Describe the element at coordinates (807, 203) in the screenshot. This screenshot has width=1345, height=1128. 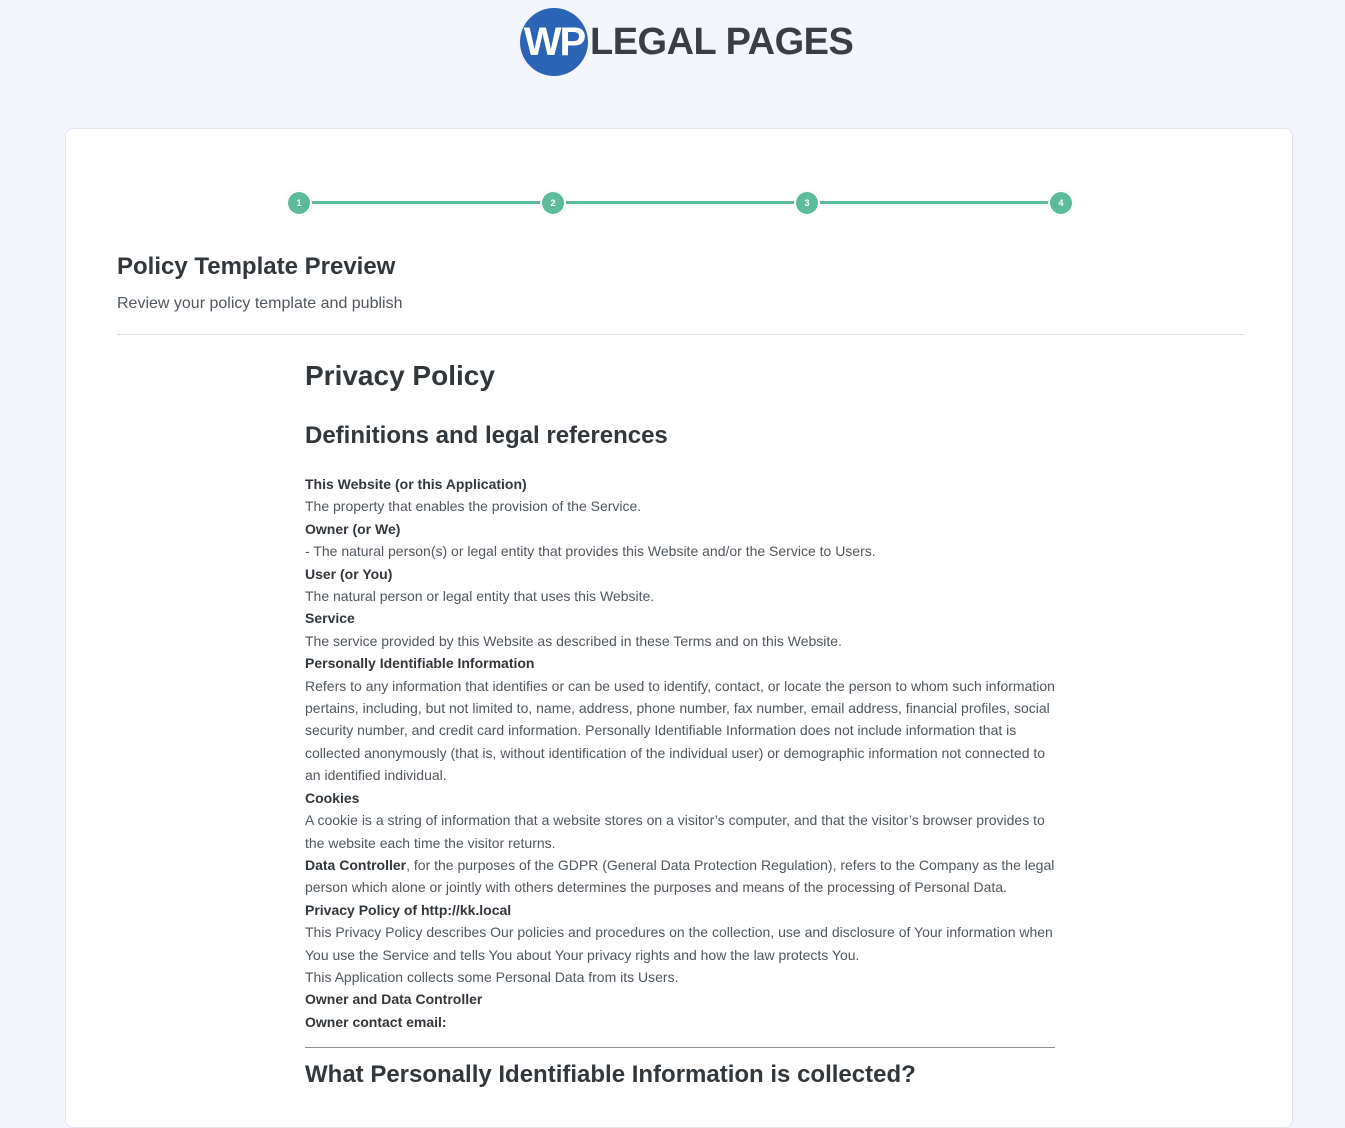
I see `step-3: 3` at that location.